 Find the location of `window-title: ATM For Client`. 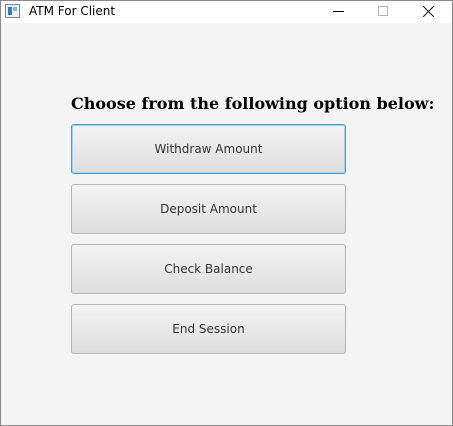

window-title: ATM For Client is located at coordinates (72, 11).